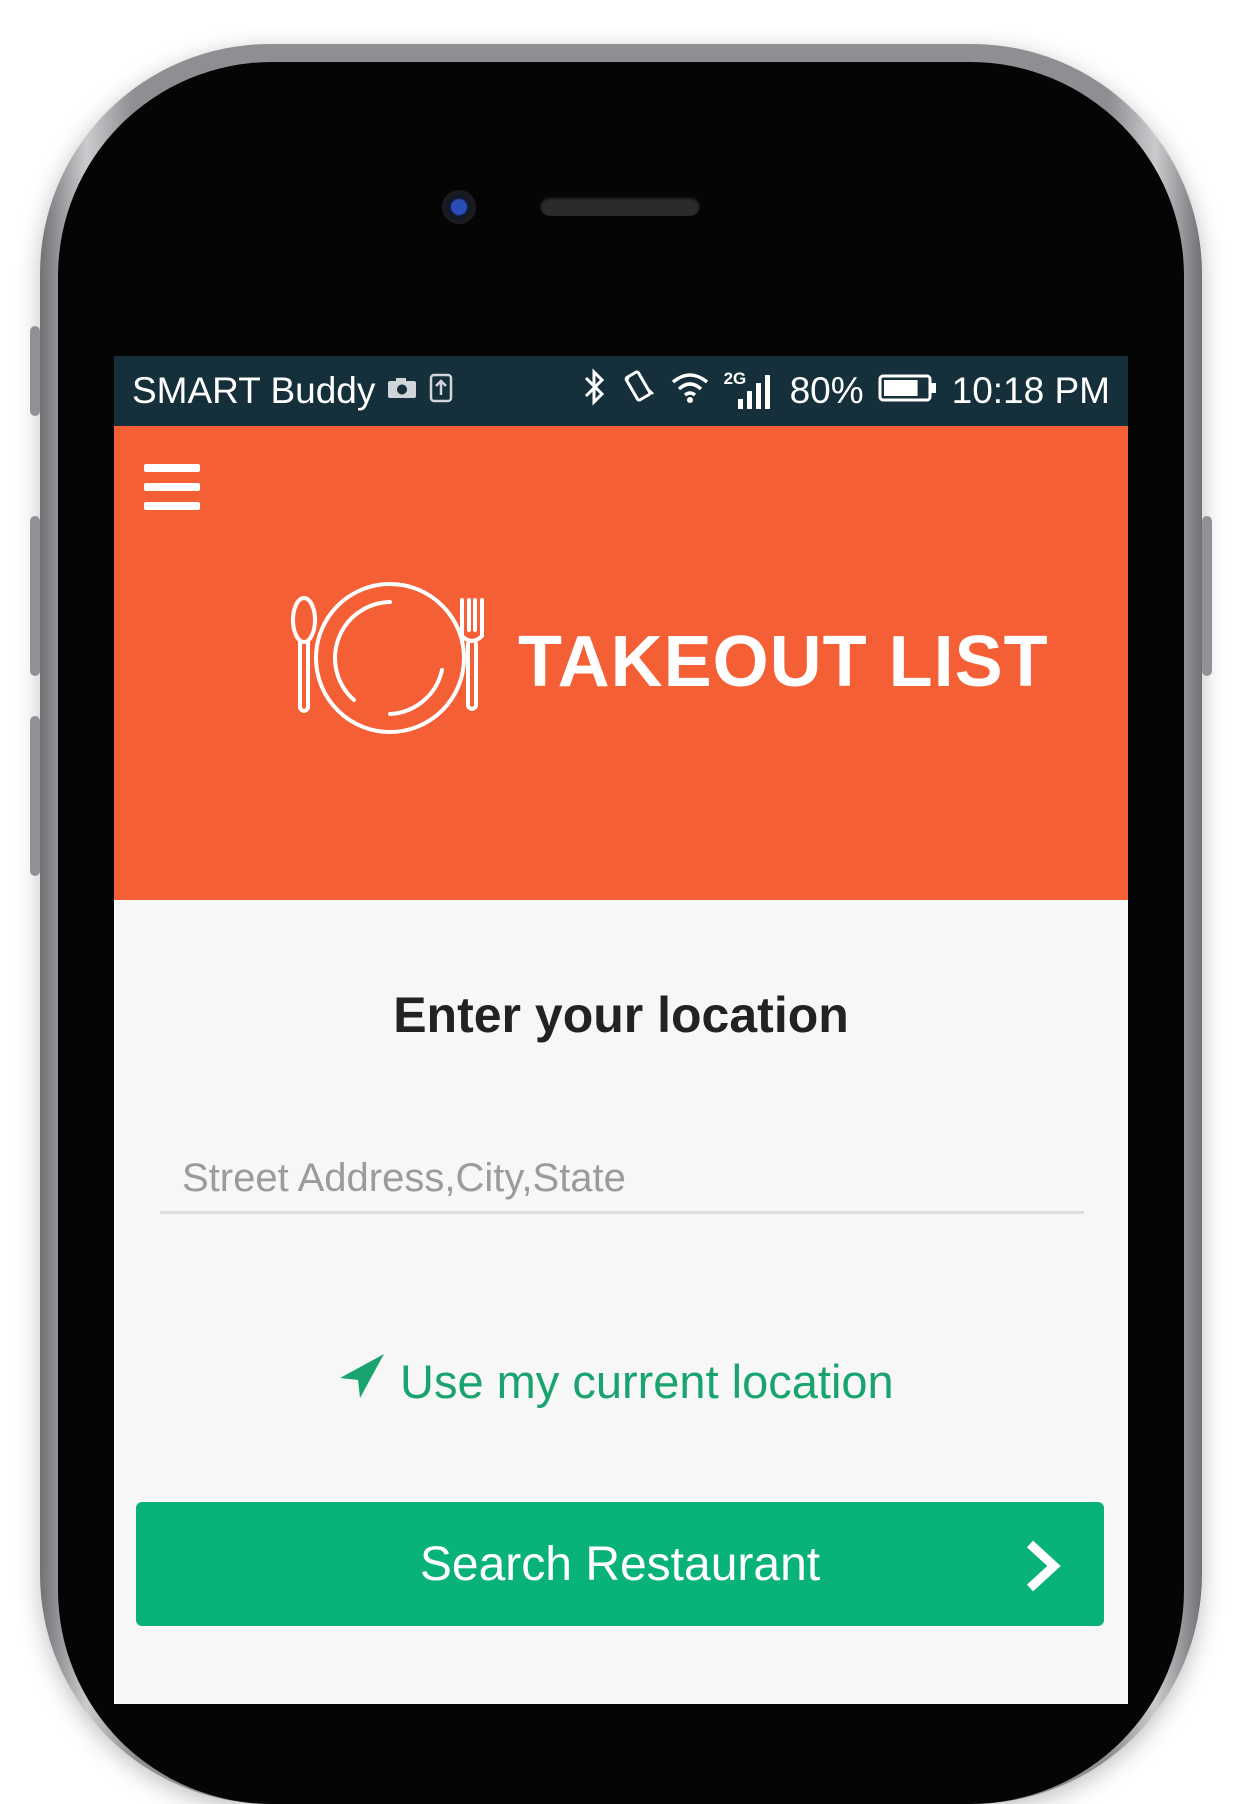 This screenshot has height=1804, width=1242. Describe the element at coordinates (908, 391) in the screenshot. I see `battery-icon` at that location.